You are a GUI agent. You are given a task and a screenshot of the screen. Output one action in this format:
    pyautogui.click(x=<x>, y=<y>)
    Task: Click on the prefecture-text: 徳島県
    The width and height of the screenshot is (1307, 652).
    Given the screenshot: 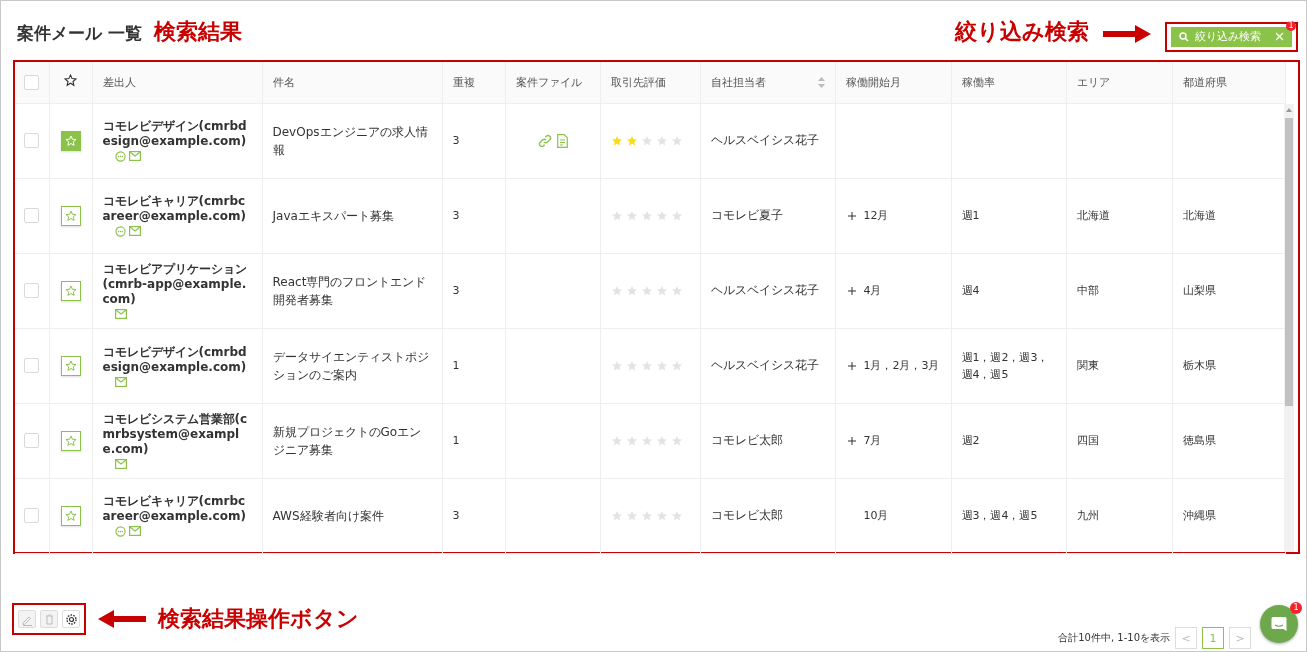 What is the action you would take?
    pyautogui.click(x=1199, y=441)
    